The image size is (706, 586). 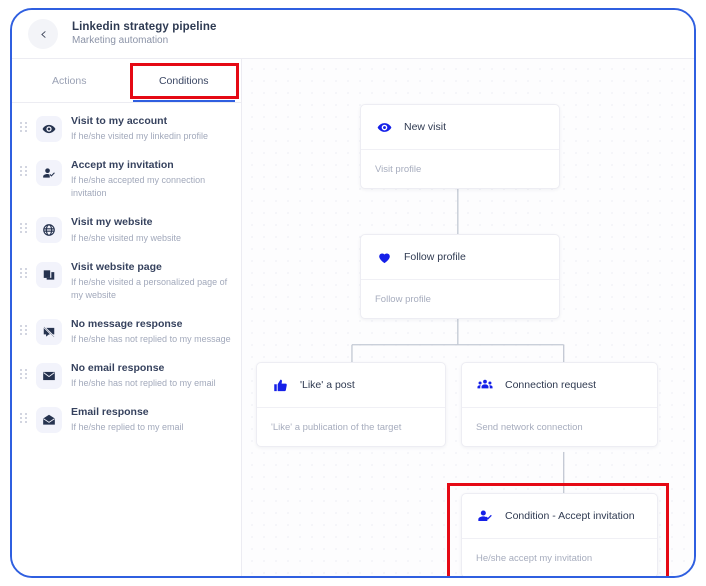 What do you see at coordinates (49, 274) in the screenshot?
I see `pages-icon` at bounding box center [49, 274].